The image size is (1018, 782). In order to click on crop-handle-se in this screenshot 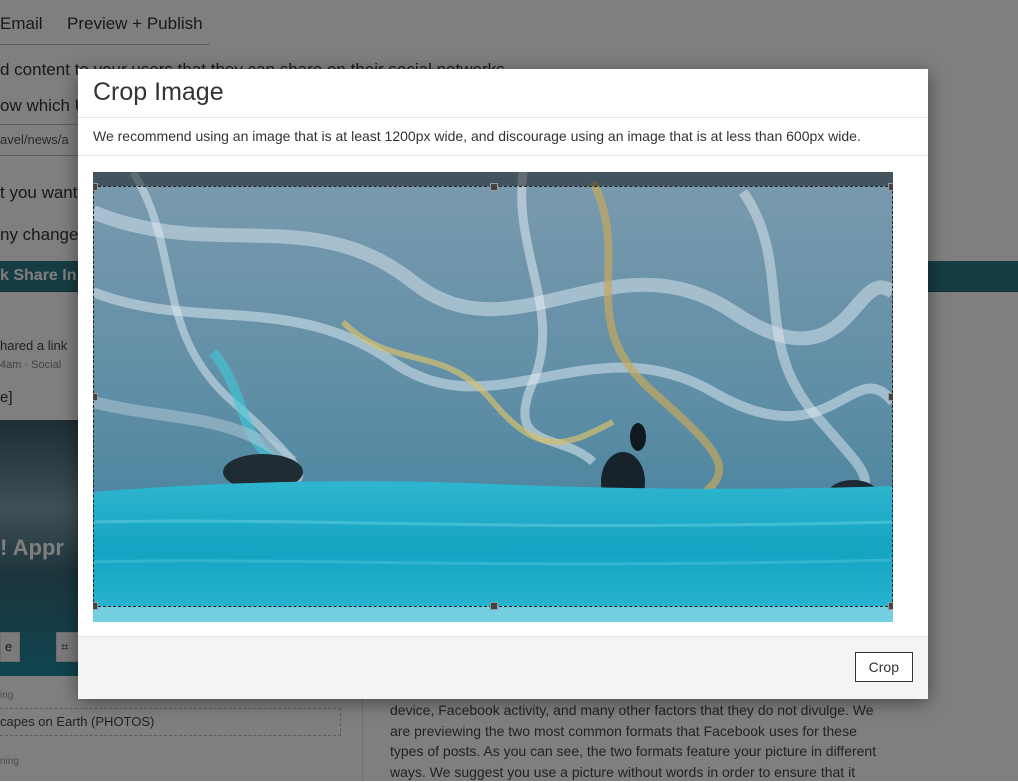, I will do `click(890, 606)`.